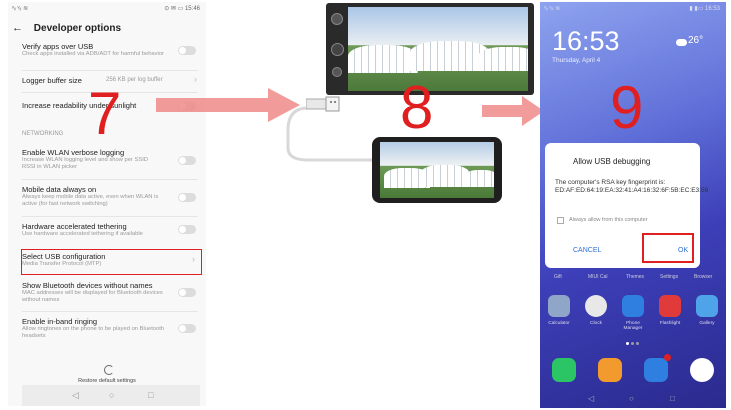  What do you see at coordinates (187, 292) in the screenshot?
I see `bluetooth-names-toggle` at bounding box center [187, 292].